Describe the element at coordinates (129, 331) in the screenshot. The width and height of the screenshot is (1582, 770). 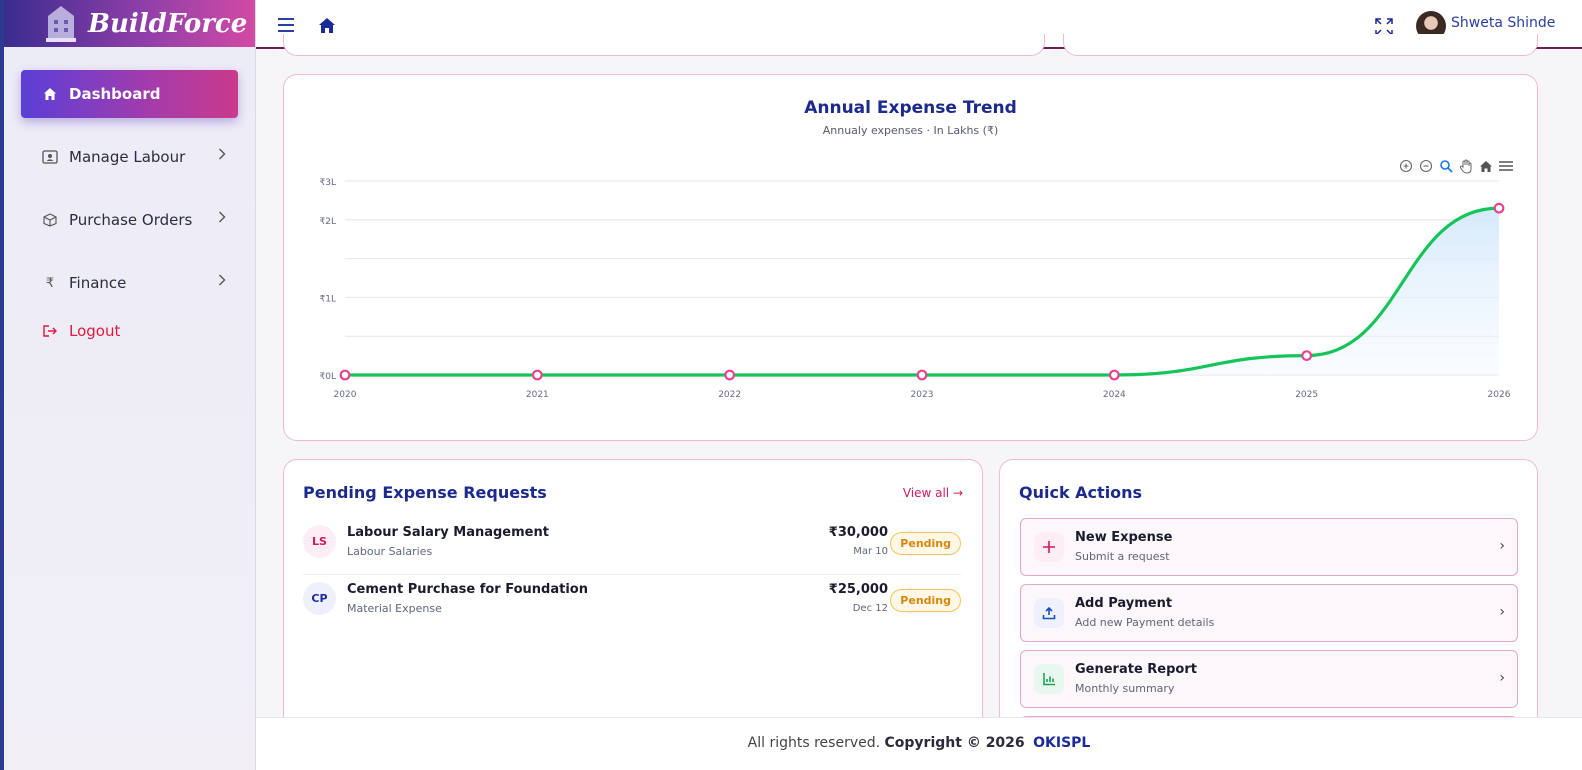
I see `sidebar-item-logout: Logout` at that location.